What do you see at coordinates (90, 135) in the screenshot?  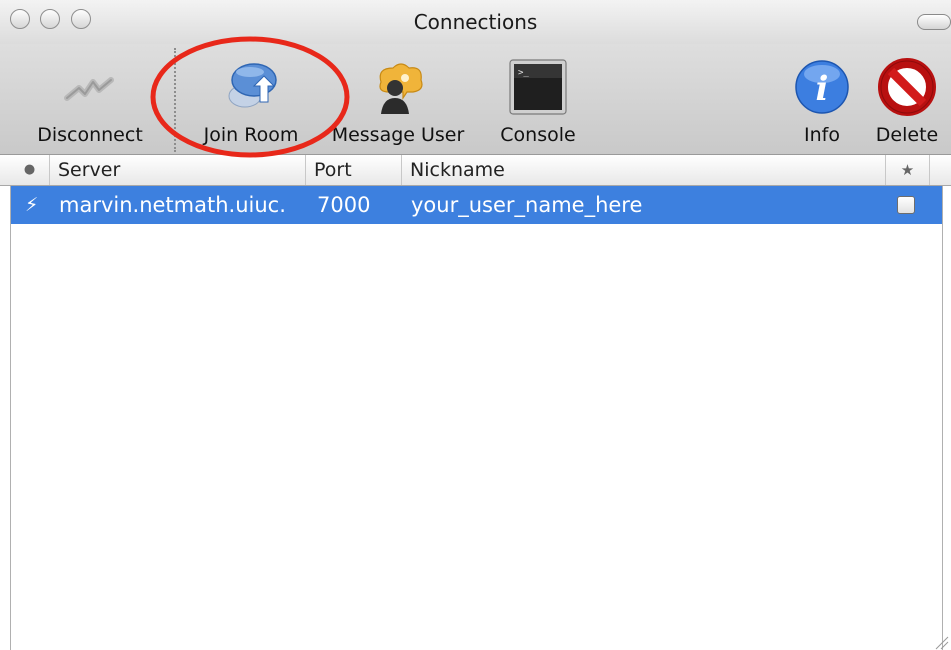 I see `disconnect-label: Disconnect` at bounding box center [90, 135].